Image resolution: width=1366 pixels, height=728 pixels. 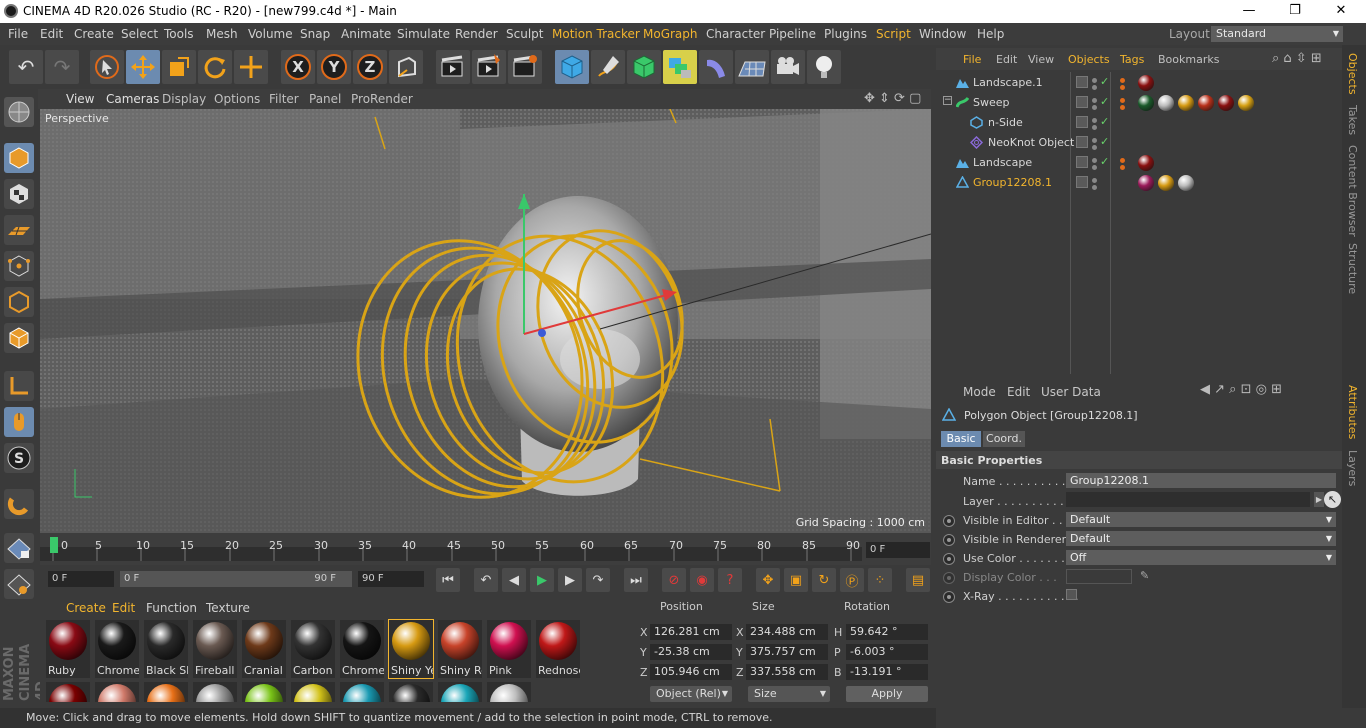 What do you see at coordinates (525, 67) in the screenshot?
I see `render-settings-button` at bounding box center [525, 67].